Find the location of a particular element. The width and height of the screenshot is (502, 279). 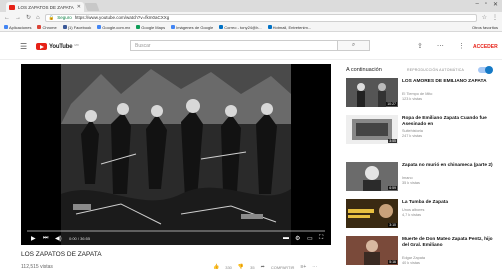

youtube-logo: YouTube MX is located at coordinates (57, 46).